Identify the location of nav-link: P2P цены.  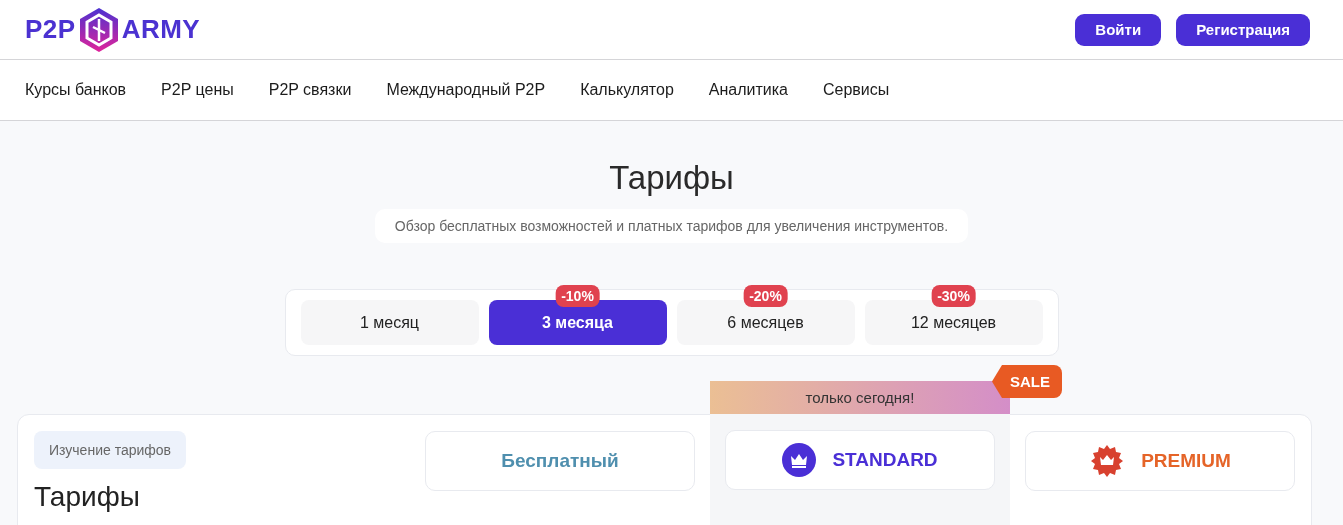
(197, 90).